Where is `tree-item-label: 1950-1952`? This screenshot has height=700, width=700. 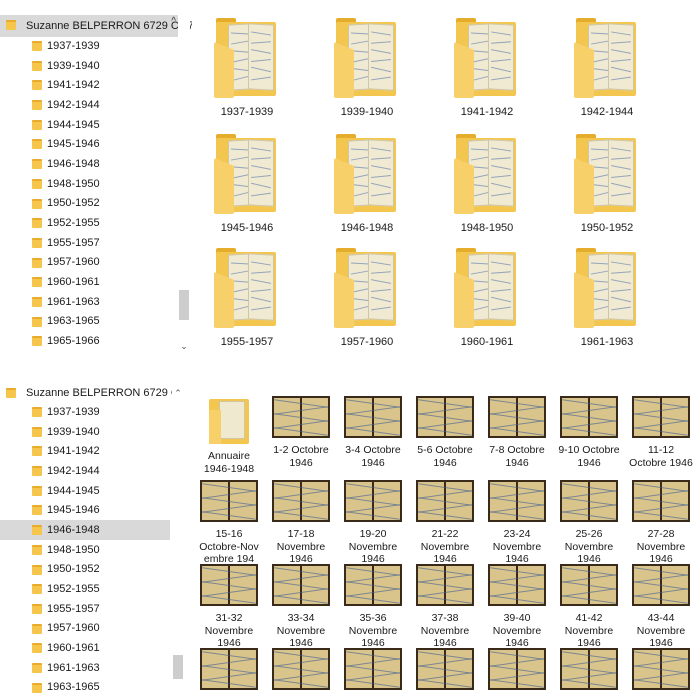 tree-item-label: 1950-1952 is located at coordinates (73, 569).